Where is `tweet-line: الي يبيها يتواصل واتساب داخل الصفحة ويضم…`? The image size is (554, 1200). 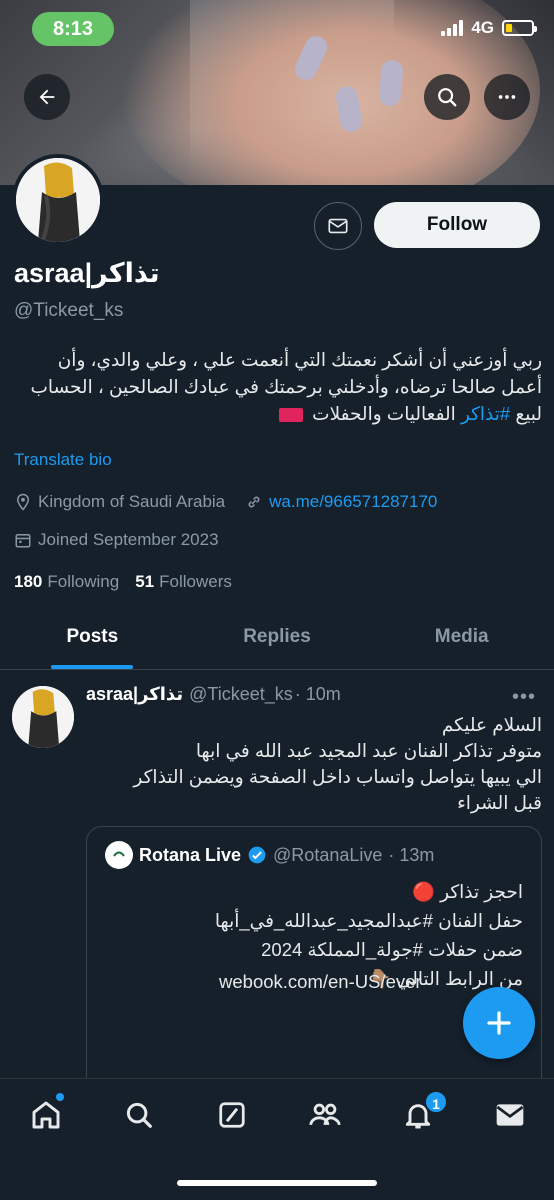
tweet-line: الي يبيها يتواصل واتساب داخل الصفحة ويضم… is located at coordinates (337, 776).